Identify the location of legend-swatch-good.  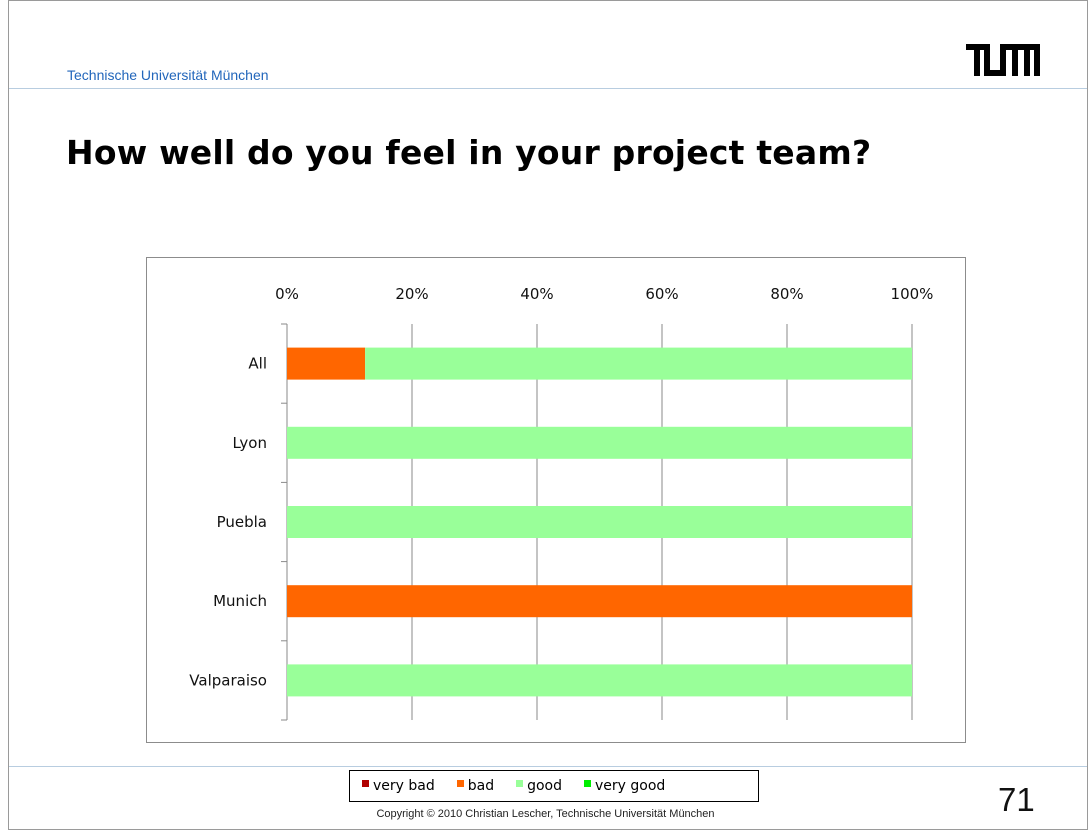
(520, 783).